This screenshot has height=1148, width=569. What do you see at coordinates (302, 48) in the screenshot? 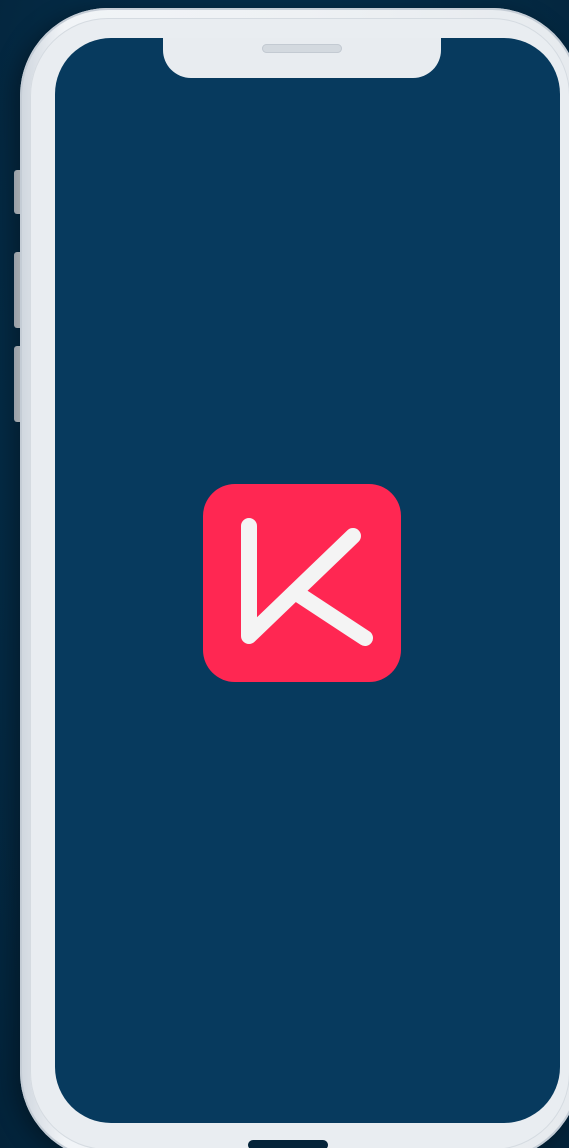
I see `earpiece-speaker` at bounding box center [302, 48].